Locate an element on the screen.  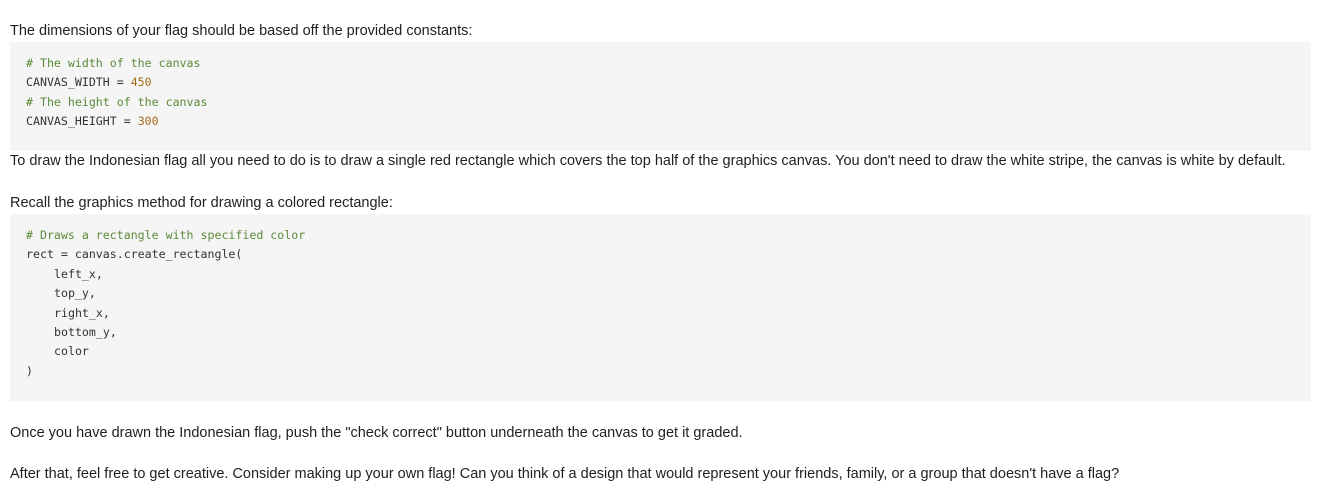
code-comment: # Draws a rectangle with specified color is located at coordinates (166, 235).